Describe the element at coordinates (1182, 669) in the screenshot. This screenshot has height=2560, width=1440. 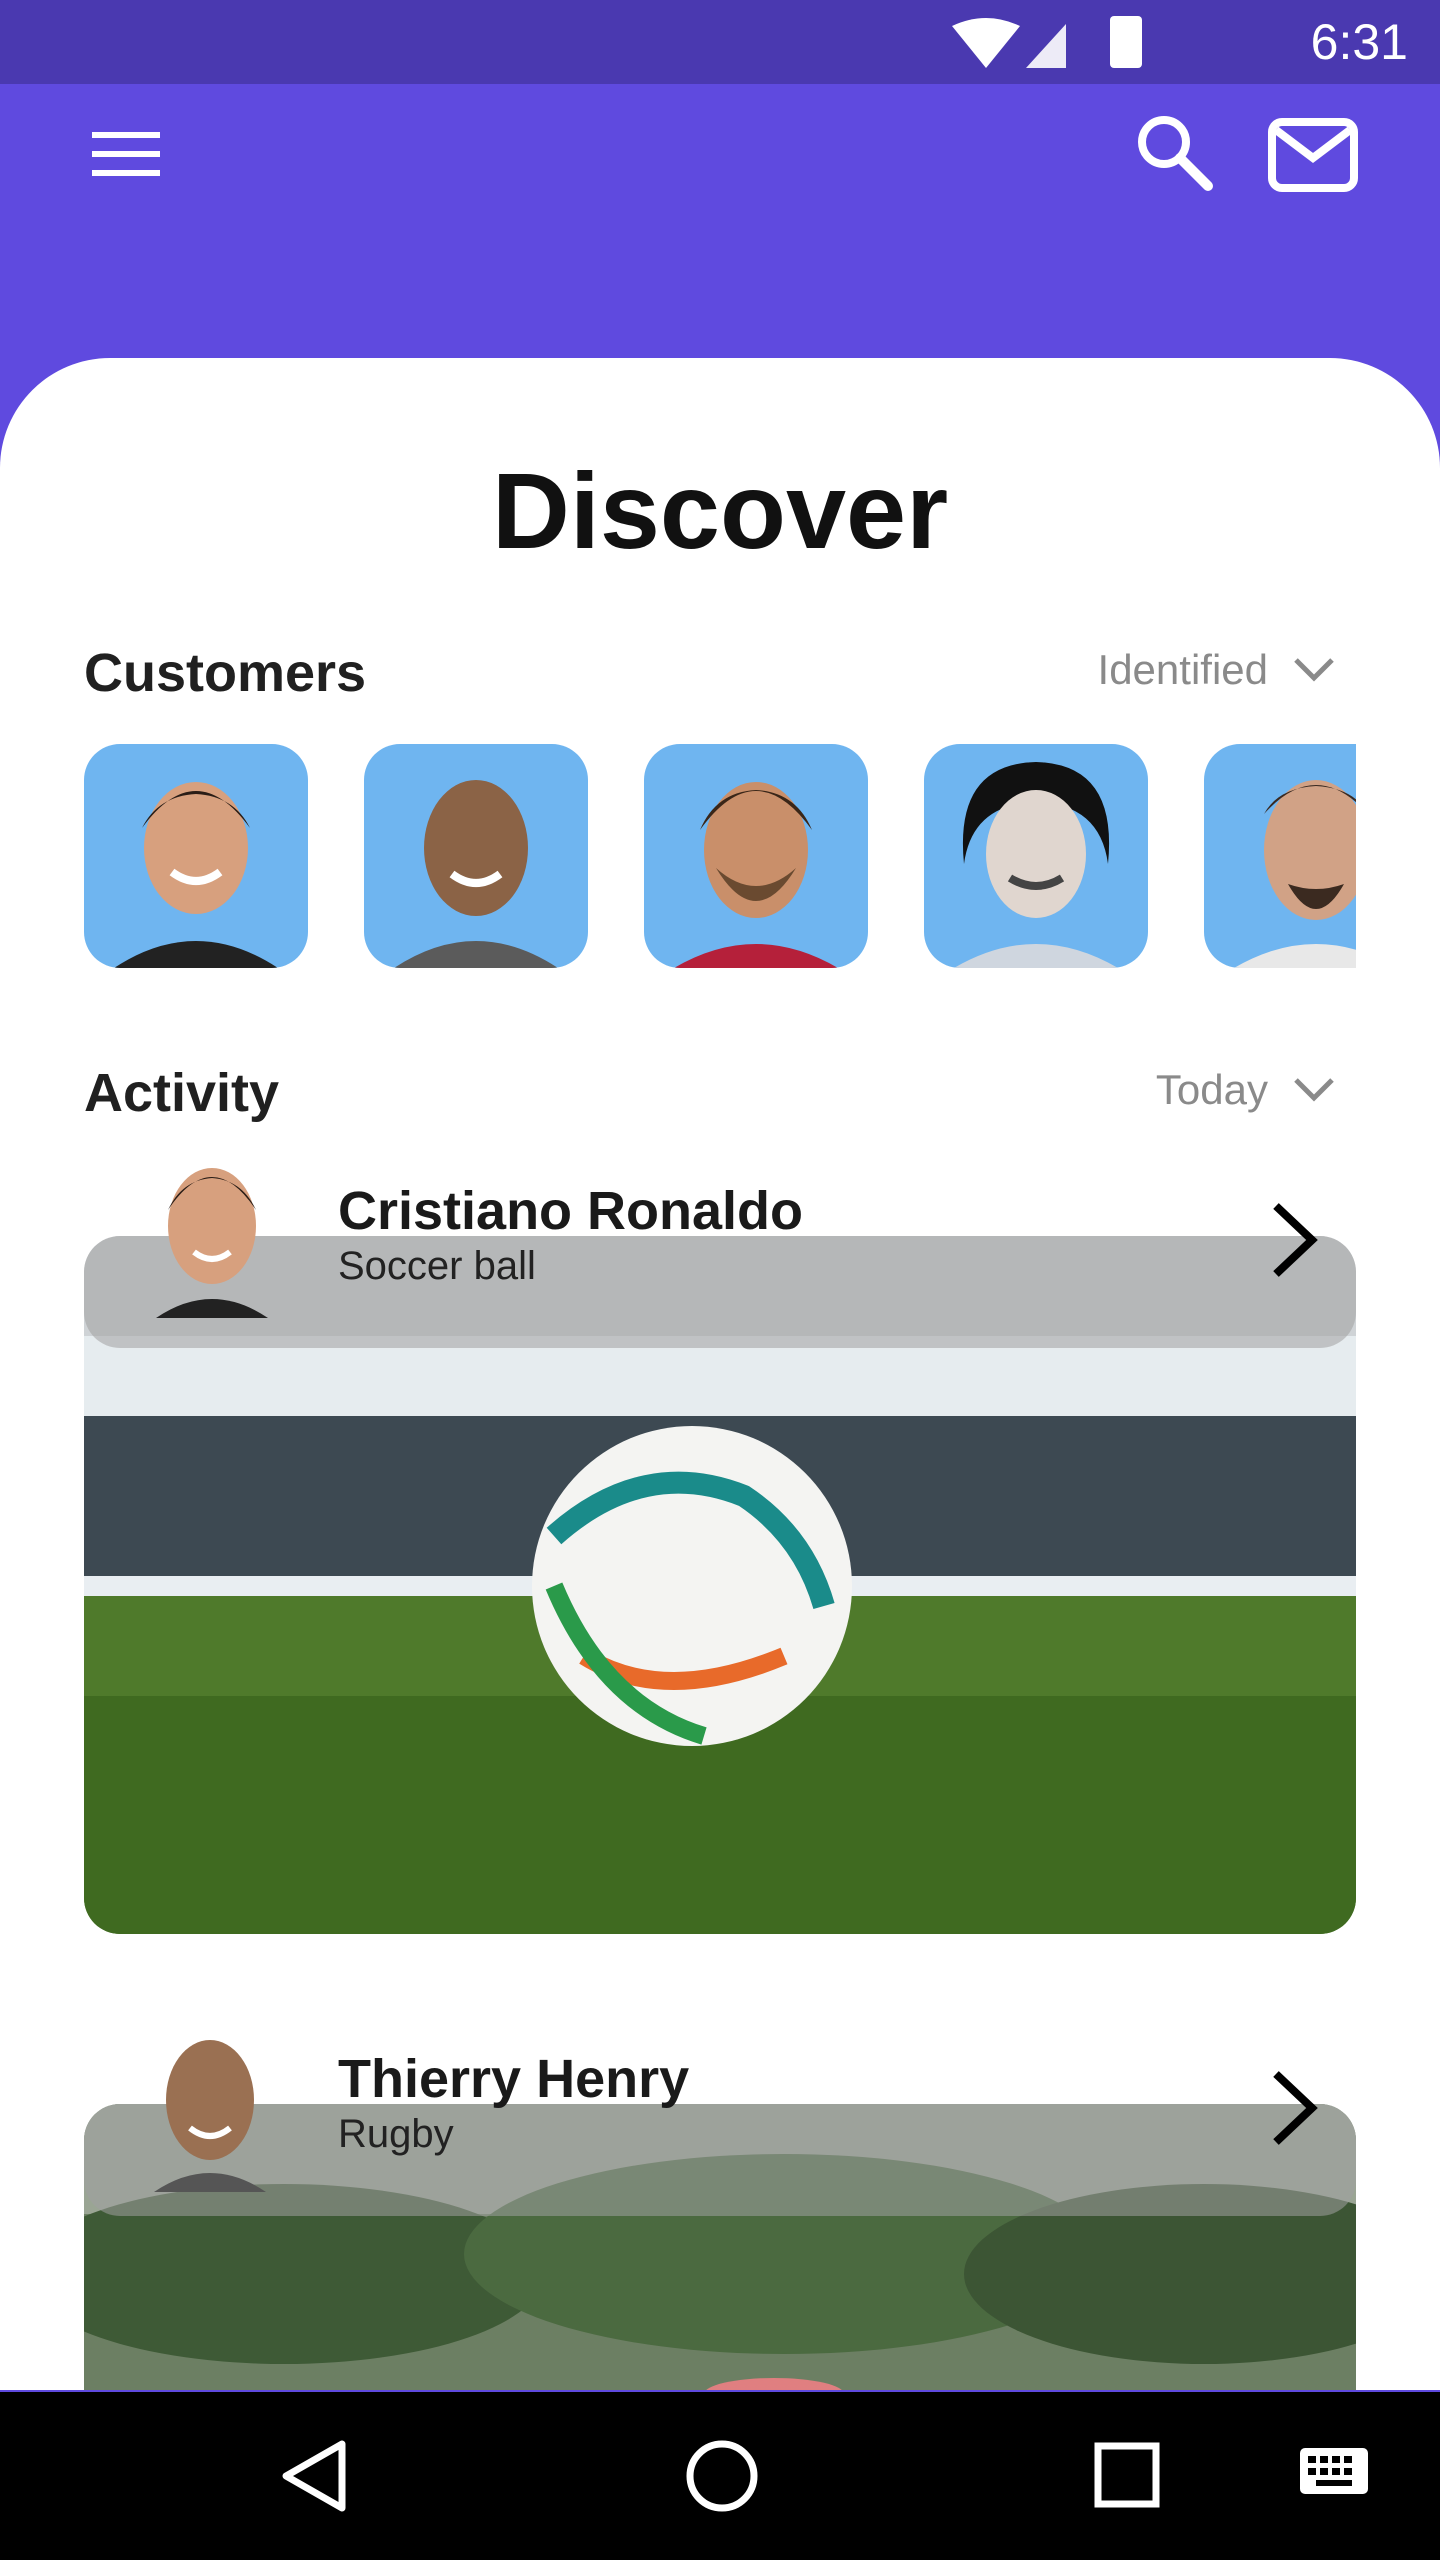
I see `customers-filter-label: Identified` at that location.